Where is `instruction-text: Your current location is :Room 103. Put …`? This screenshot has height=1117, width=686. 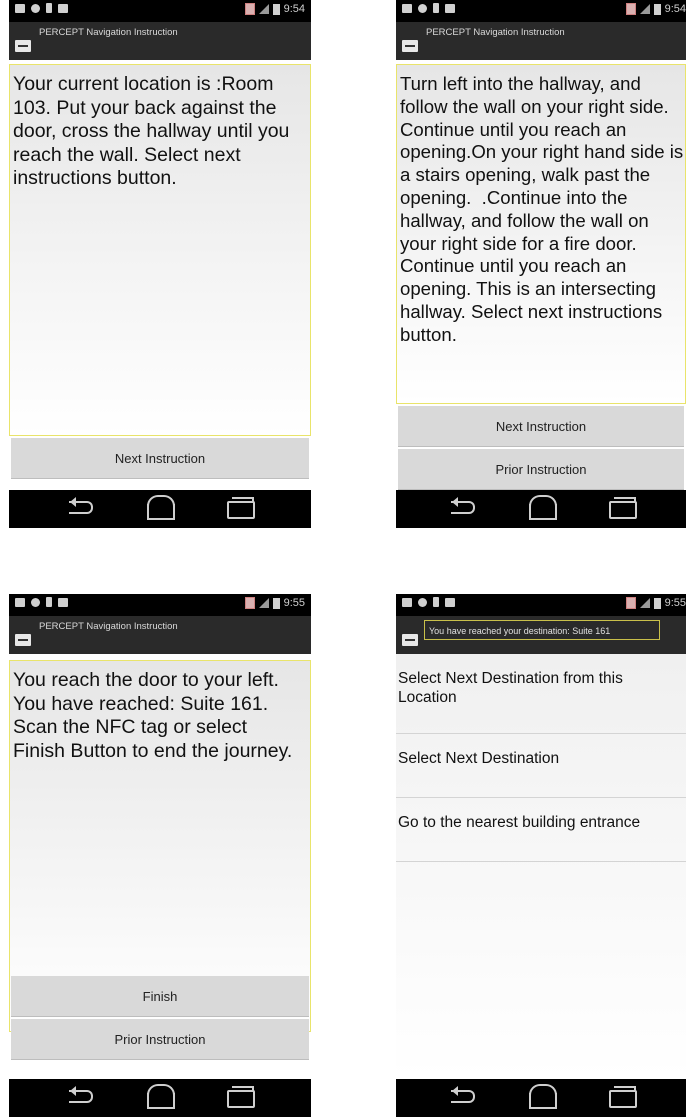
instruction-text: Your current location is :Room 103. Put … is located at coordinates (160, 250).